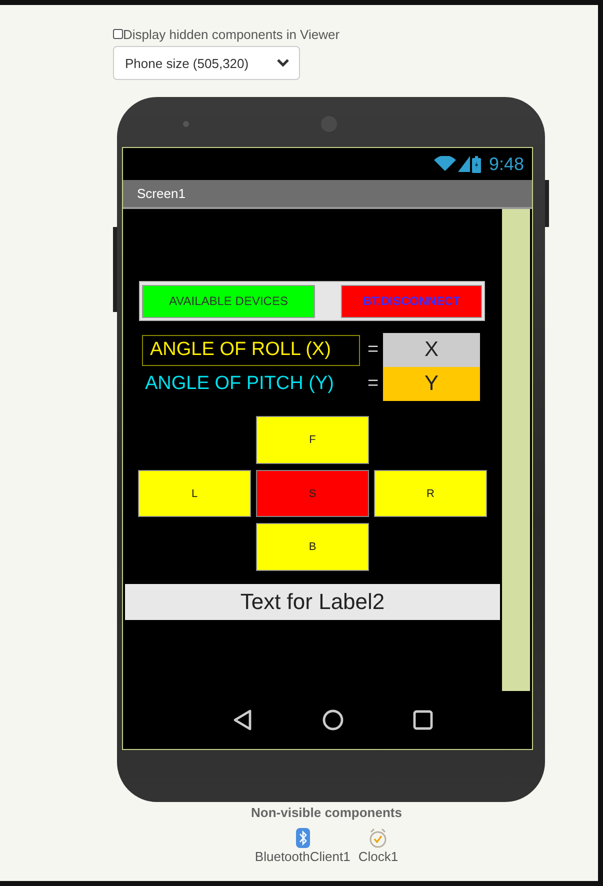 Image resolution: width=603 pixels, height=886 pixels. Describe the element at coordinates (118, 34) in the screenshot. I see `checkbox` at that location.